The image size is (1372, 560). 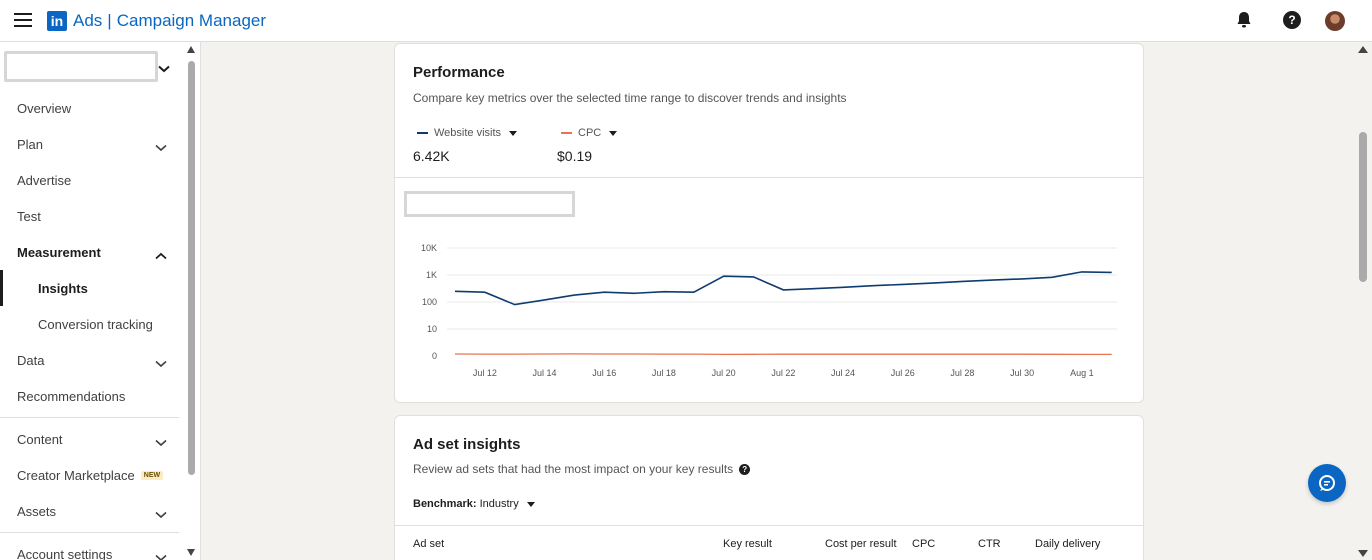 What do you see at coordinates (843, 373) in the screenshot?
I see `x-tick-label: Jul 24` at bounding box center [843, 373].